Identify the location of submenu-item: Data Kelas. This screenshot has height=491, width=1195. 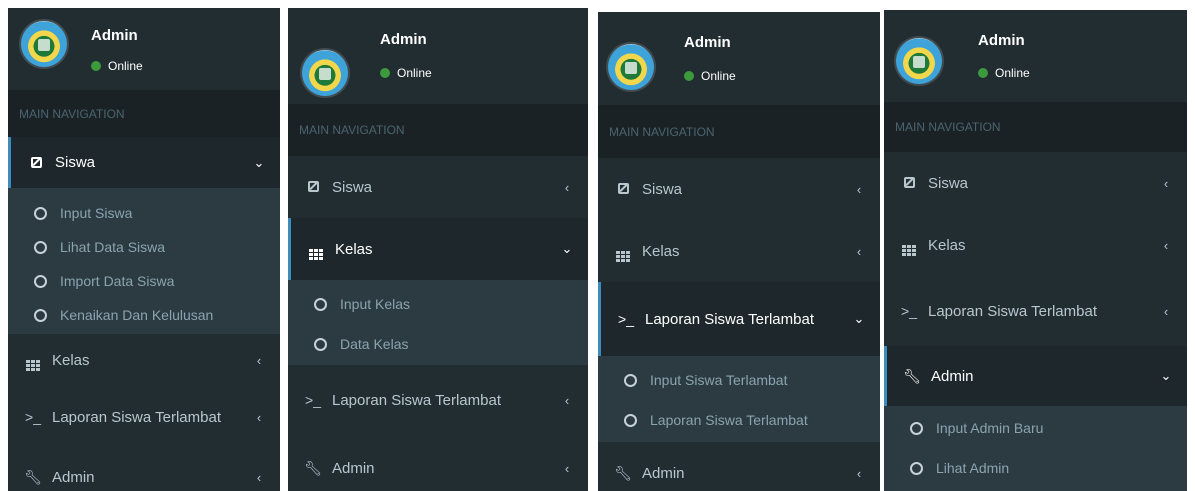
(438, 344).